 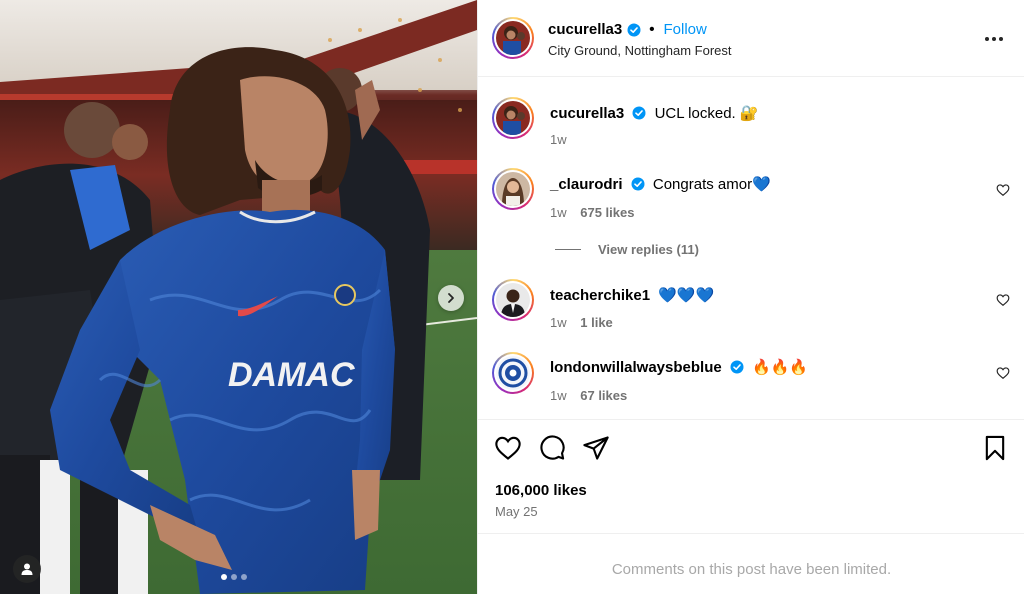 I want to click on tagged-users-button, so click(x=27, y=569).